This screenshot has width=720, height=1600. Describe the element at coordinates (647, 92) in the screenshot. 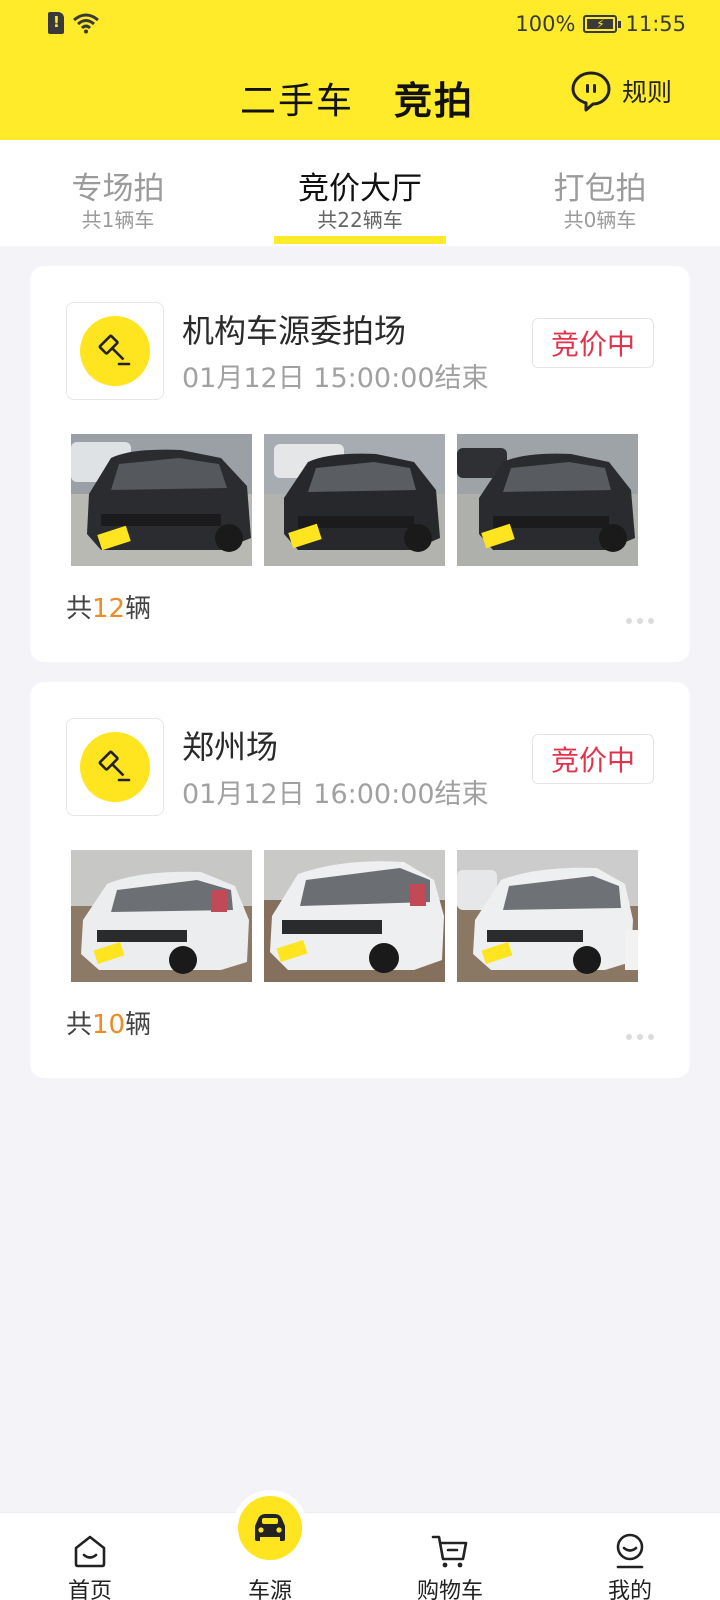

I see `rules-label: 规则` at that location.